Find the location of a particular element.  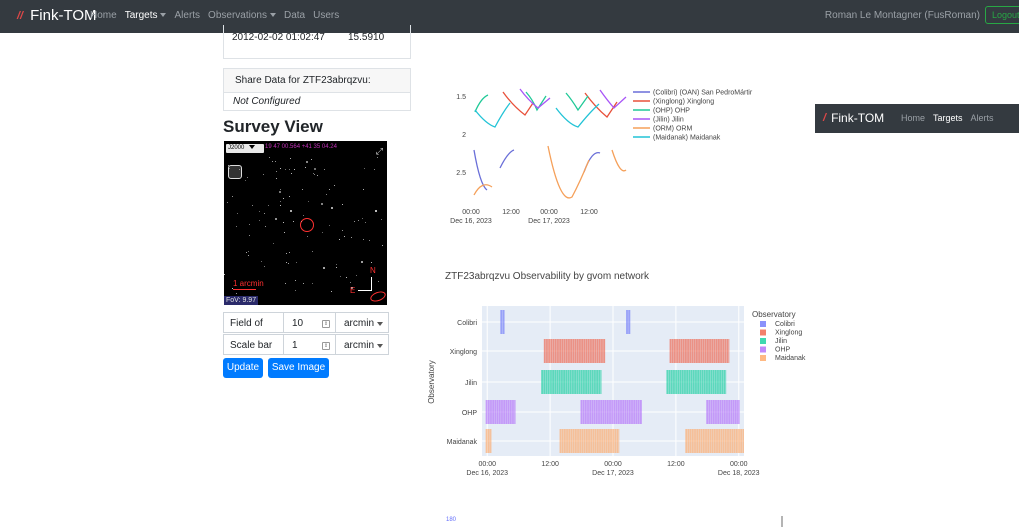

embedded-brand-label: Fink-TOM is located at coordinates (858, 118).